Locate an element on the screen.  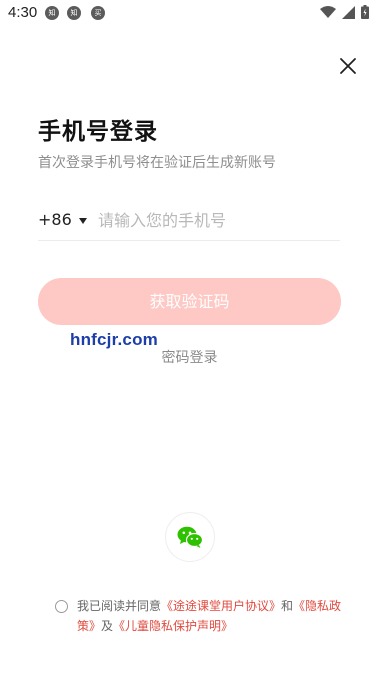
status-bar: 4:30 知 知 买 is located at coordinates (189, 13).